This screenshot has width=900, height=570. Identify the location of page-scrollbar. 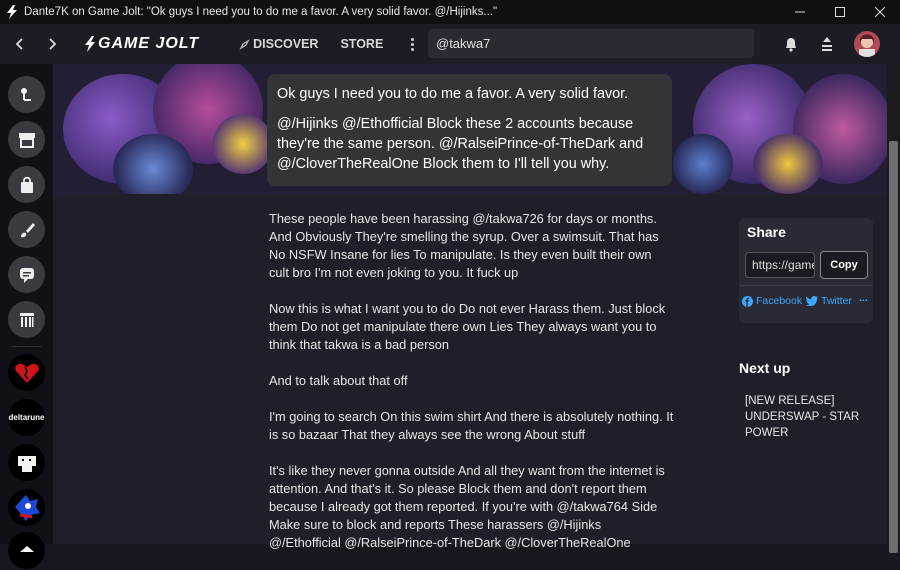
(893, 308).